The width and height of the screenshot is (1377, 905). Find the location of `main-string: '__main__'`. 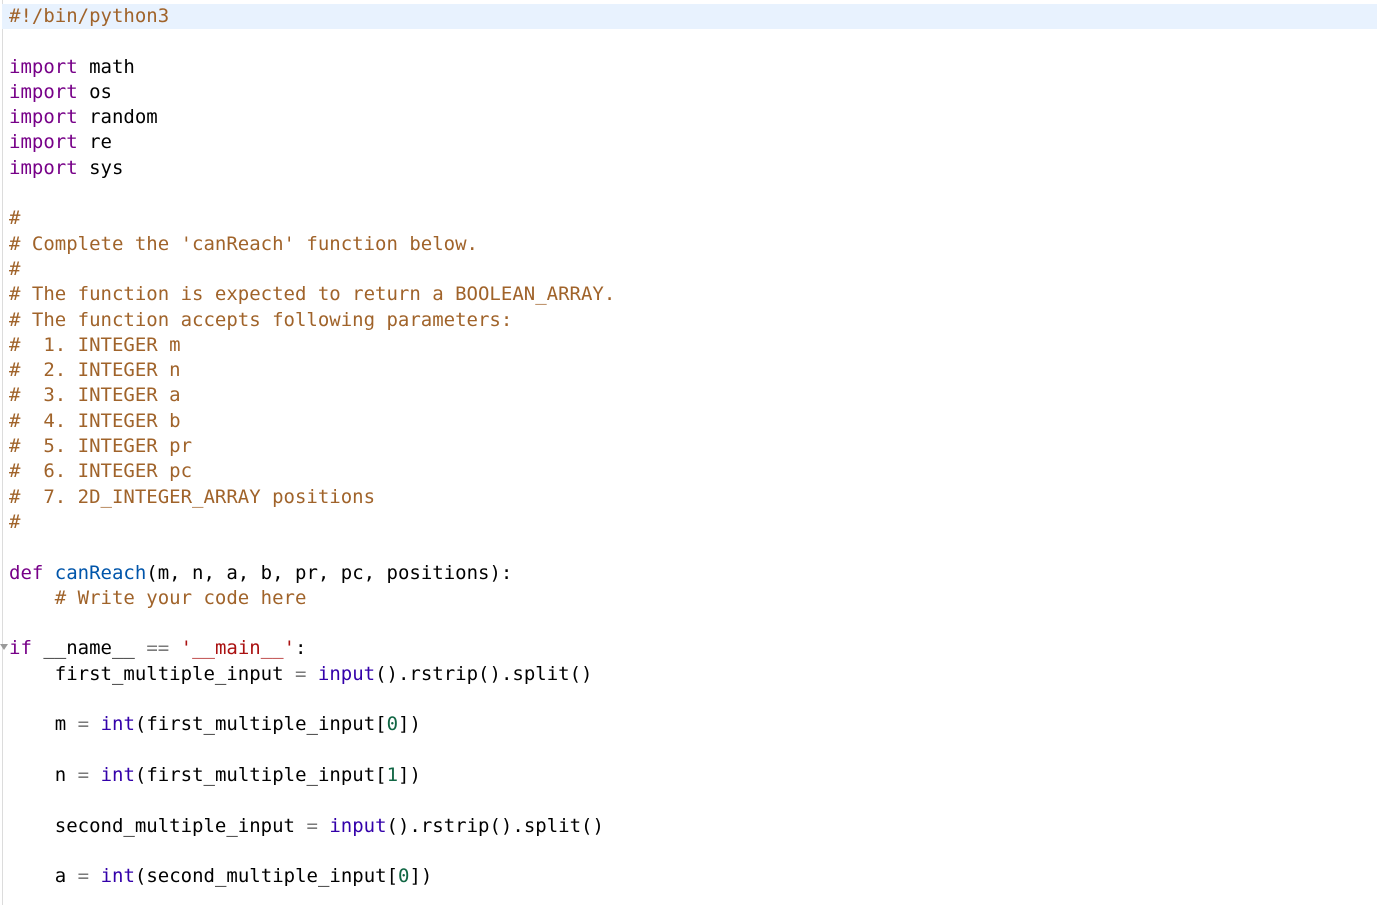

main-string: '__main__' is located at coordinates (238, 648).